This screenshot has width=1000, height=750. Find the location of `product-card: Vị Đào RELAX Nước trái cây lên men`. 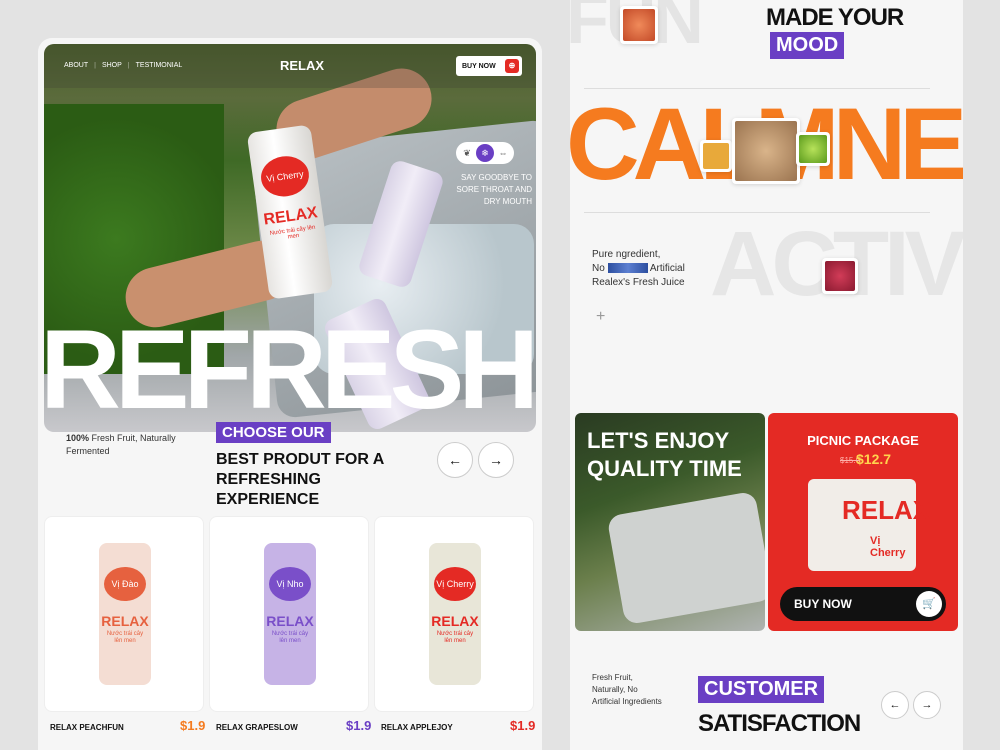

product-card: Vị Đào RELAX Nước trái cây lên men is located at coordinates (124, 614).